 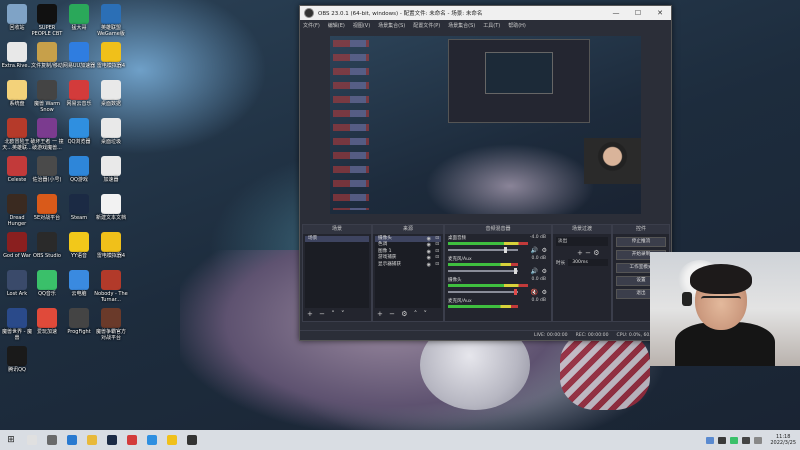 What do you see at coordinates (192, 440) in the screenshot?
I see `taskbar-obs-icon` at bounding box center [192, 440].